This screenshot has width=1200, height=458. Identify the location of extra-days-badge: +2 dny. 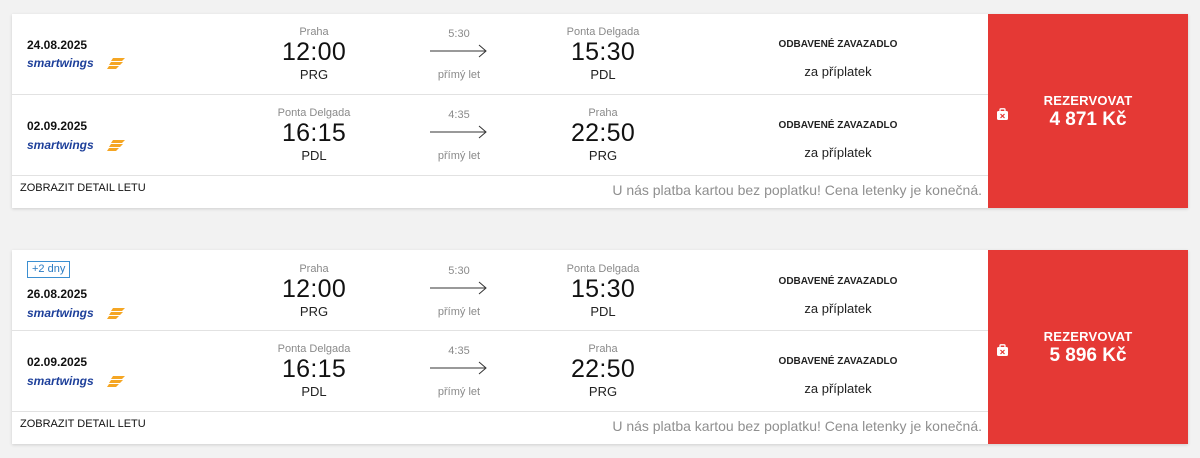
(49, 269).